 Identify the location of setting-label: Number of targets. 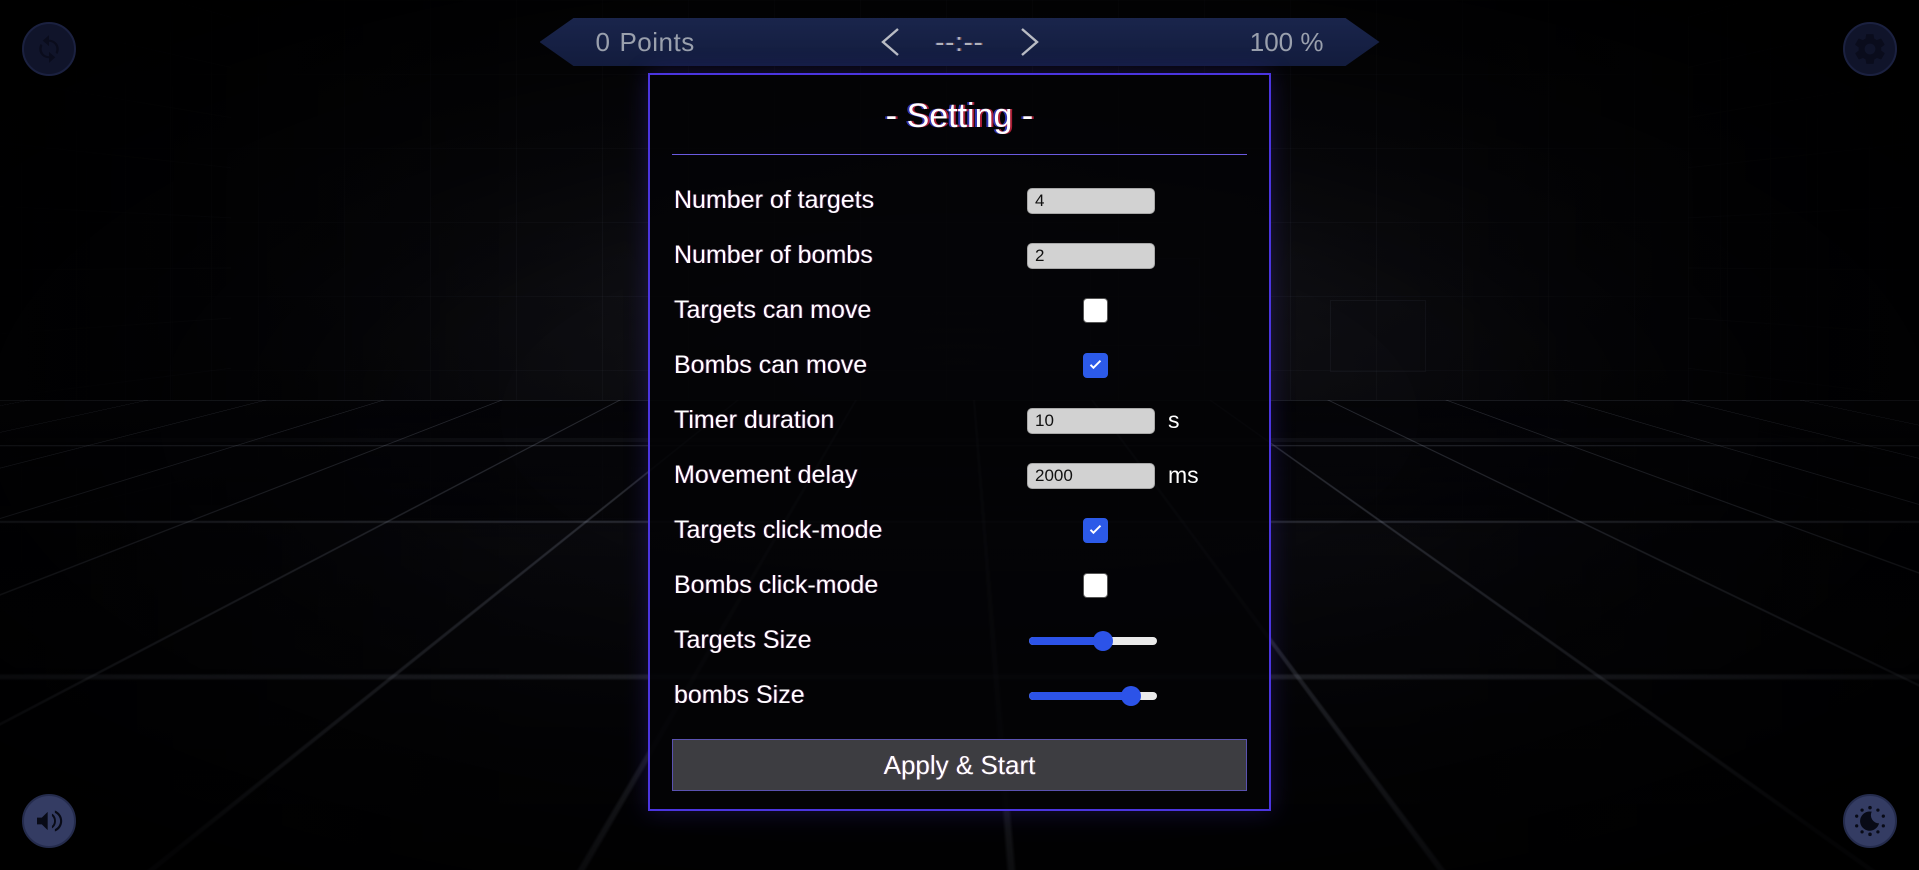
(774, 200).